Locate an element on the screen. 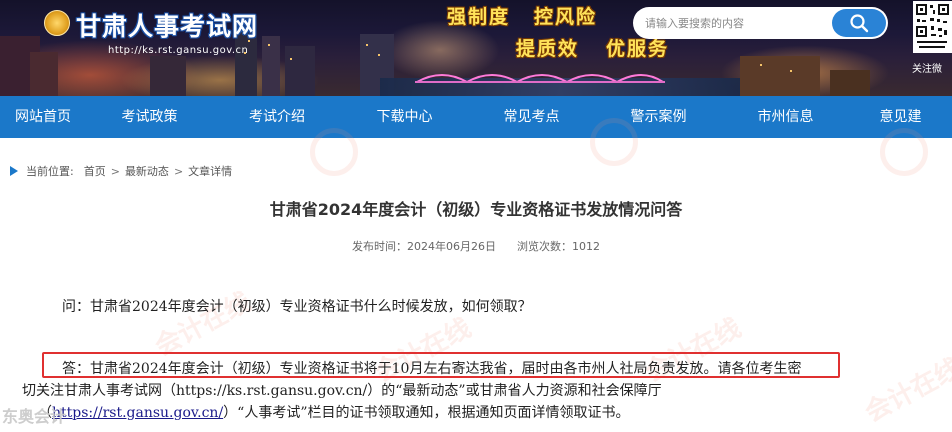 This screenshot has width=952, height=432. breadcrumb-link-home: 首页 is located at coordinates (95, 171).